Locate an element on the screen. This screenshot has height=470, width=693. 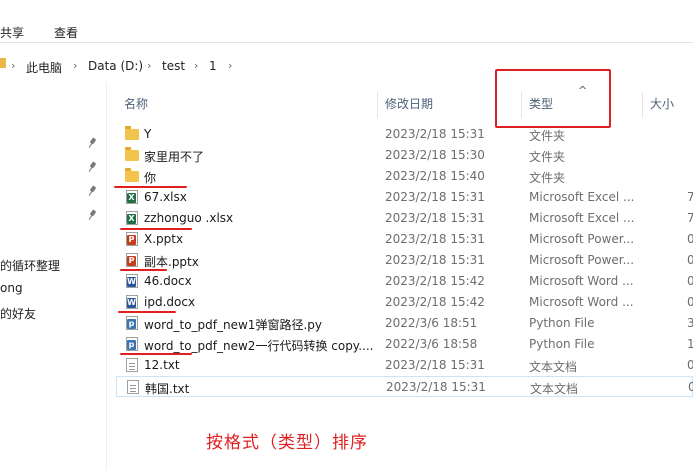
file-name: zzhonguo .xlsx is located at coordinates (189, 218).